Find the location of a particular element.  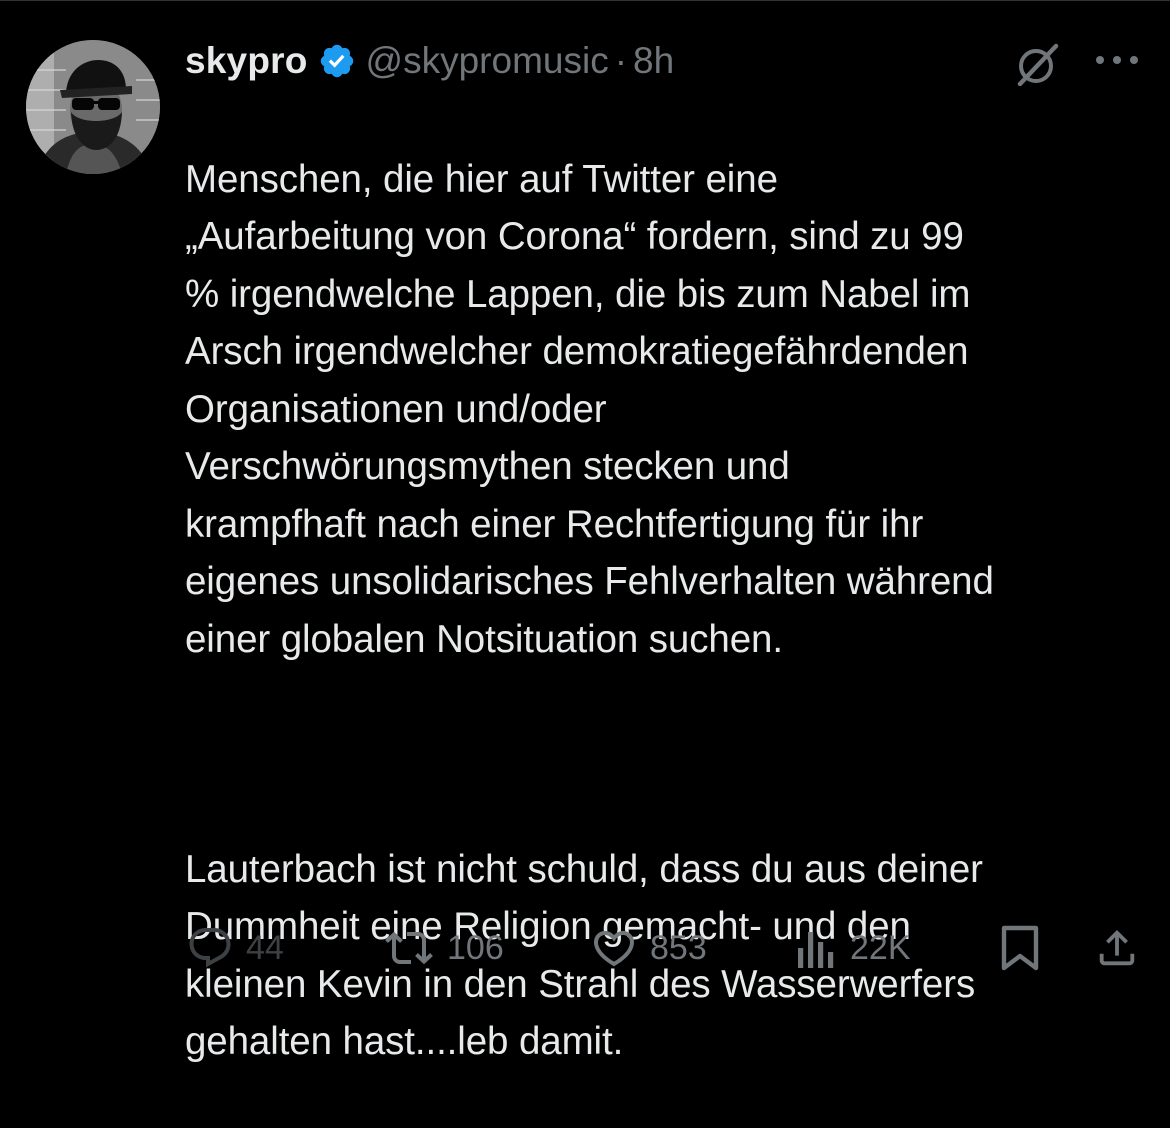

views-button: 22K is located at coordinates (852, 948).